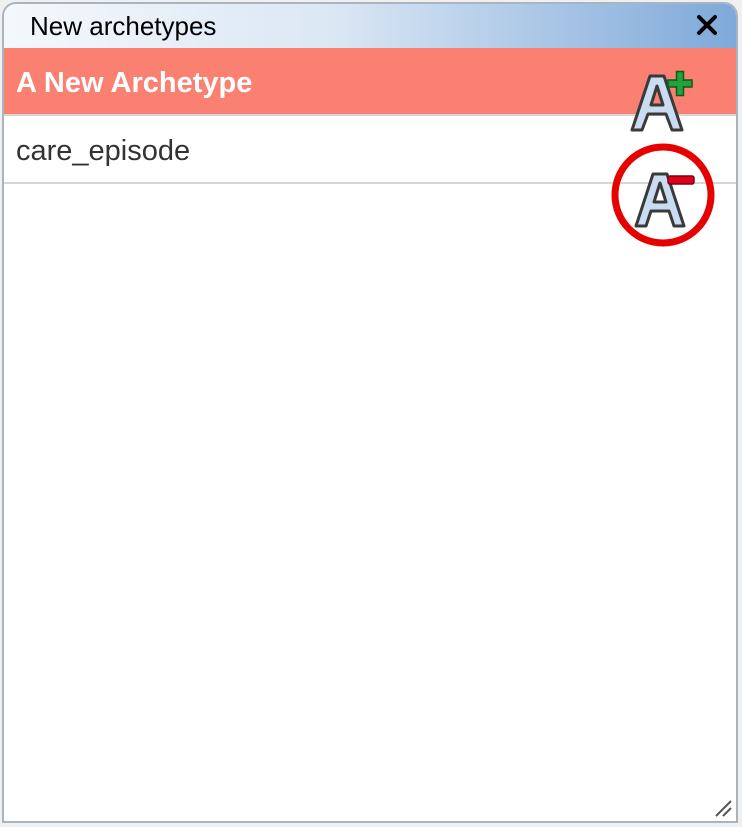 This screenshot has width=742, height=827. Describe the element at coordinates (134, 83) in the screenshot. I see `list-item-label: A New Archetype` at that location.